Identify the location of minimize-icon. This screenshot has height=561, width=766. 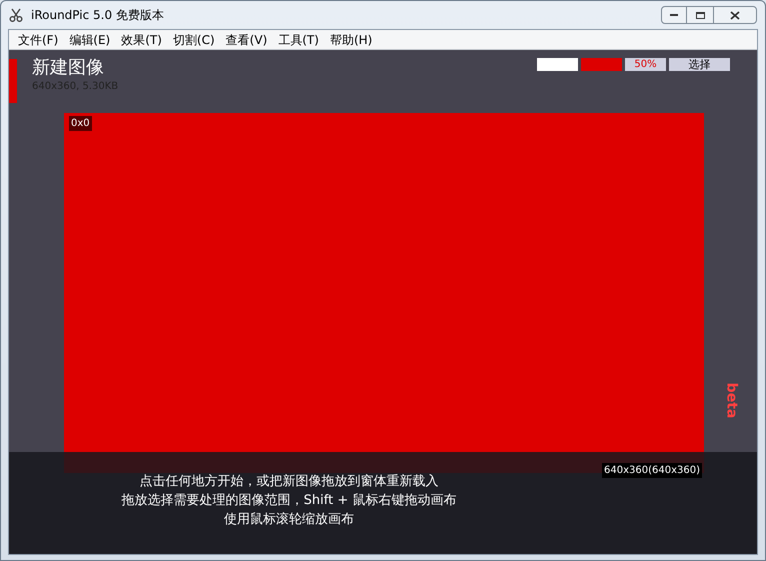
(674, 15).